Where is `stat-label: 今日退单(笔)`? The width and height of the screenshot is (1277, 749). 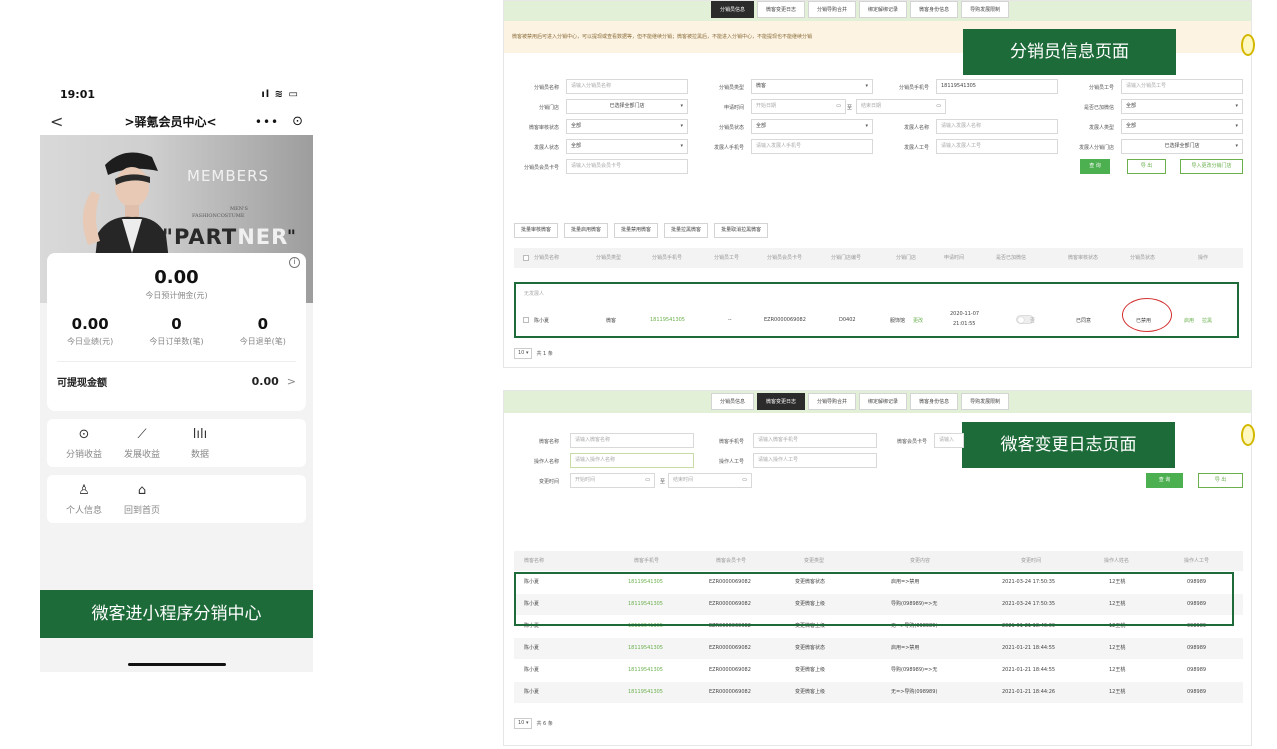 stat-label: 今日退单(笔) is located at coordinates (262, 341).